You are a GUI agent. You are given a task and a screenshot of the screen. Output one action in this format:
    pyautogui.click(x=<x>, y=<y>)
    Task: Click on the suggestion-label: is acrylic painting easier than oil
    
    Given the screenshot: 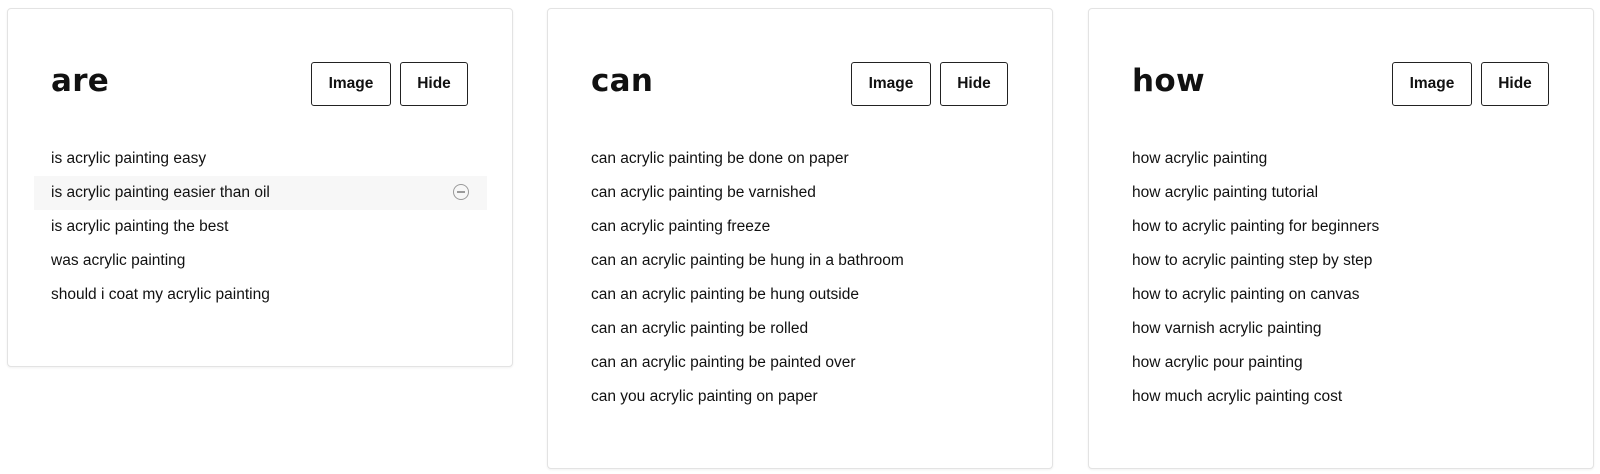 What is the action you would take?
    pyautogui.click(x=160, y=192)
    